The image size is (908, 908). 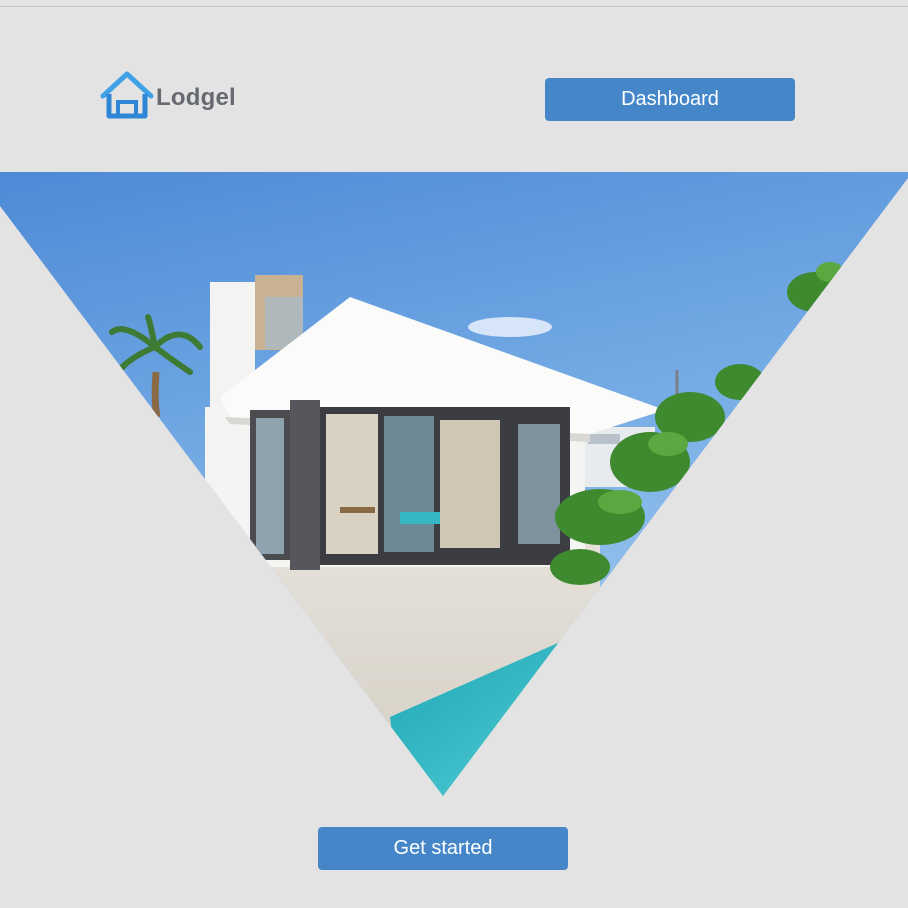 What do you see at coordinates (443, 848) in the screenshot?
I see `get-started-button: Get started` at bounding box center [443, 848].